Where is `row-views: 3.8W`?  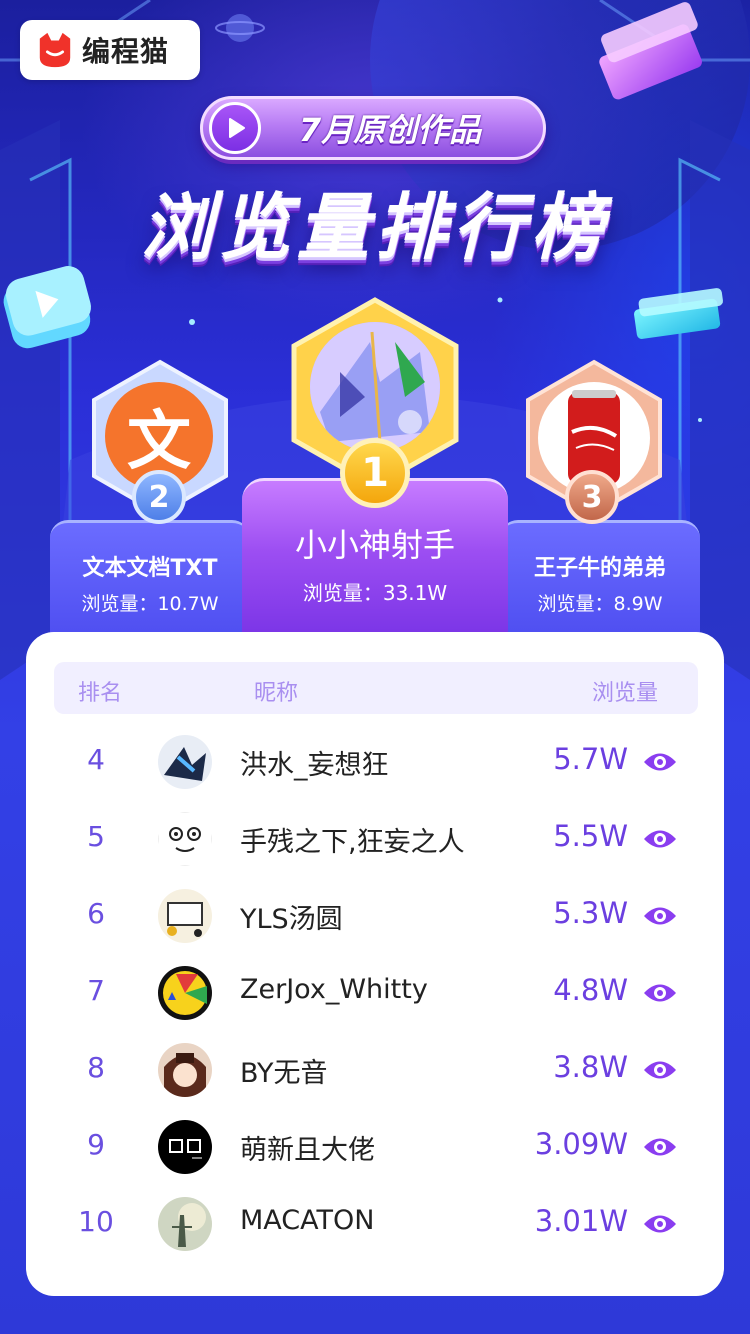 row-views: 3.8W is located at coordinates (590, 1067).